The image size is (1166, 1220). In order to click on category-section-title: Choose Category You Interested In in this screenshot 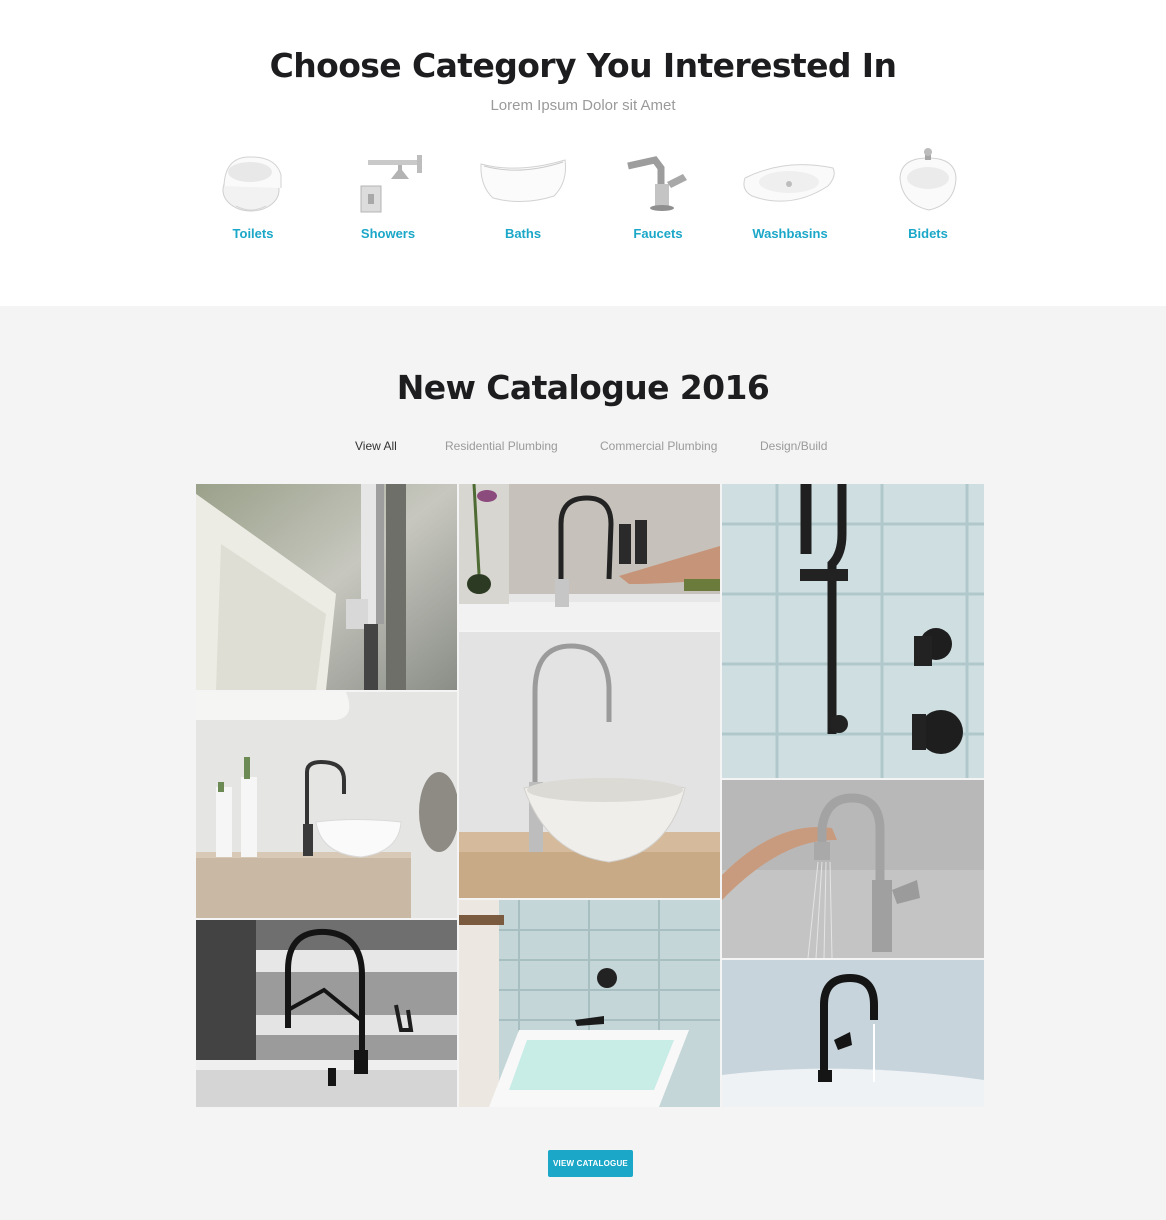, I will do `click(583, 65)`.